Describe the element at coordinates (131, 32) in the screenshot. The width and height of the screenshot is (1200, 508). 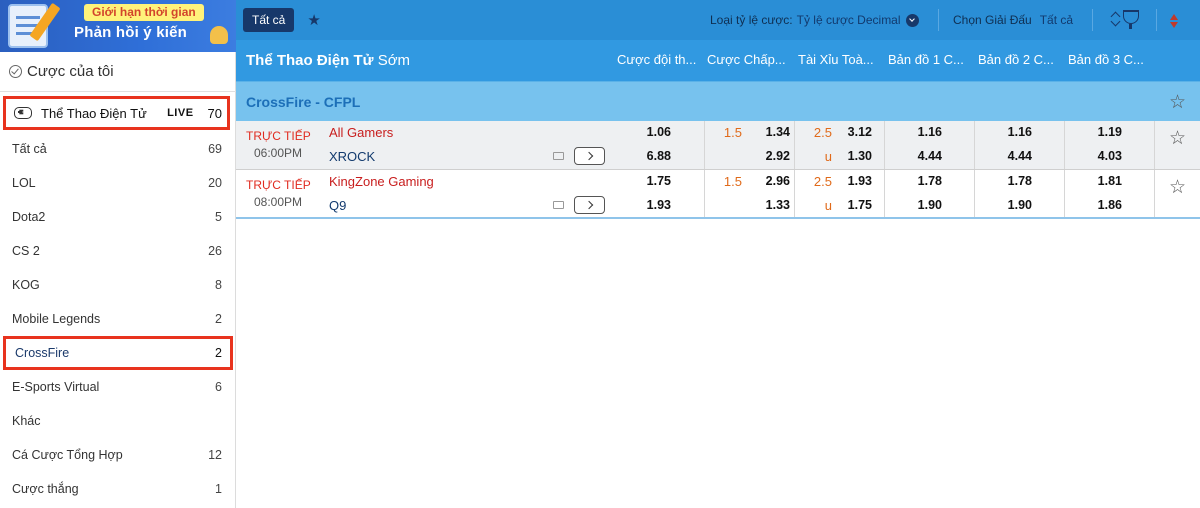
I see `banner-title: Phản hồi ý kiến` at that location.